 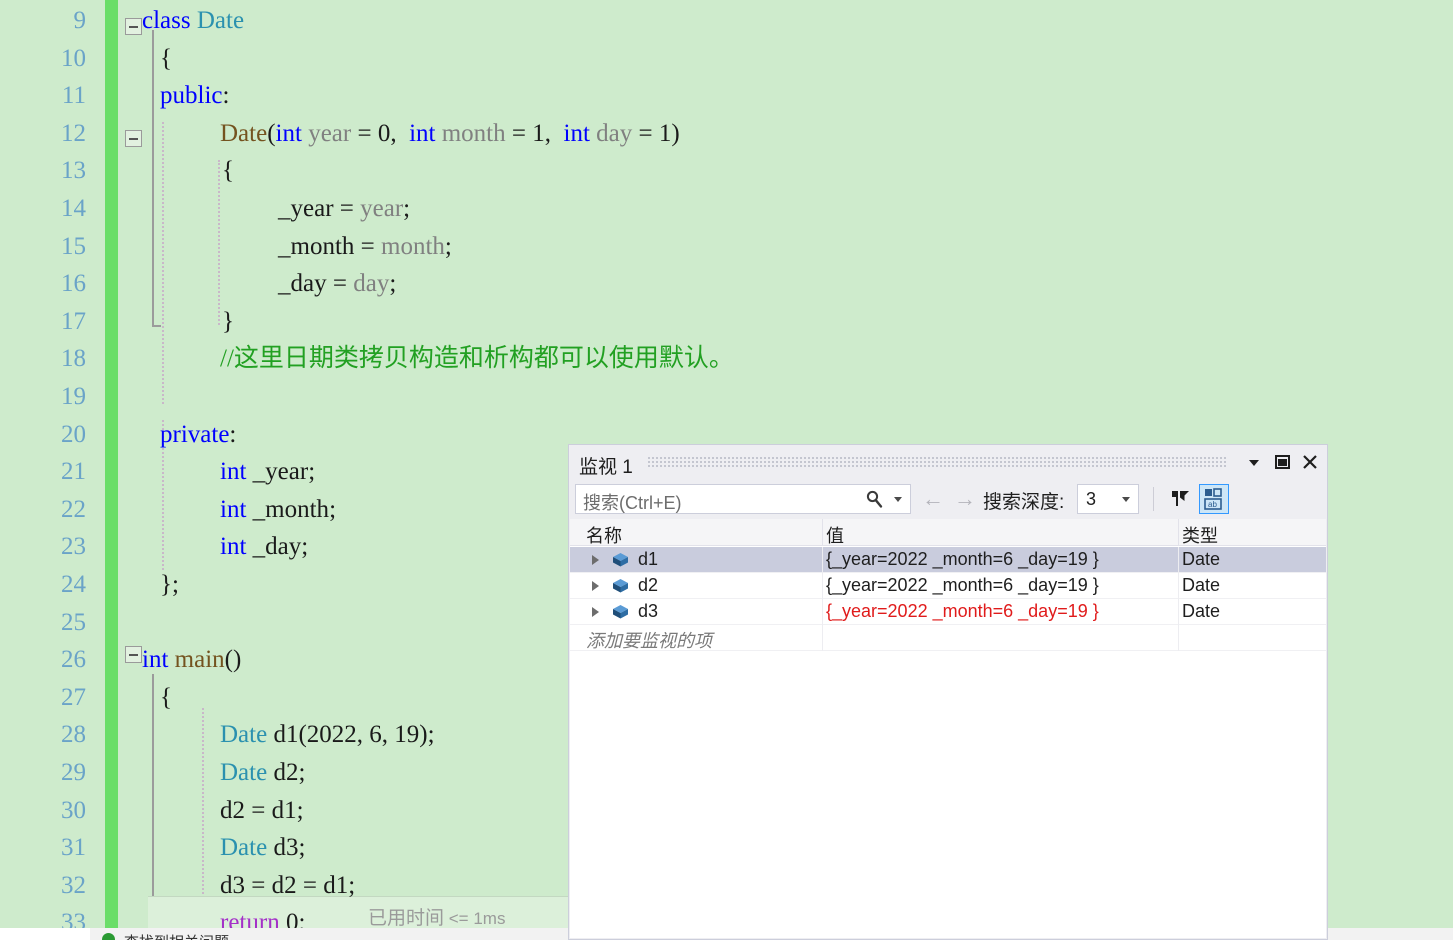 What do you see at coordinates (1200, 535) in the screenshot?
I see `column-header-type: 类型` at bounding box center [1200, 535].